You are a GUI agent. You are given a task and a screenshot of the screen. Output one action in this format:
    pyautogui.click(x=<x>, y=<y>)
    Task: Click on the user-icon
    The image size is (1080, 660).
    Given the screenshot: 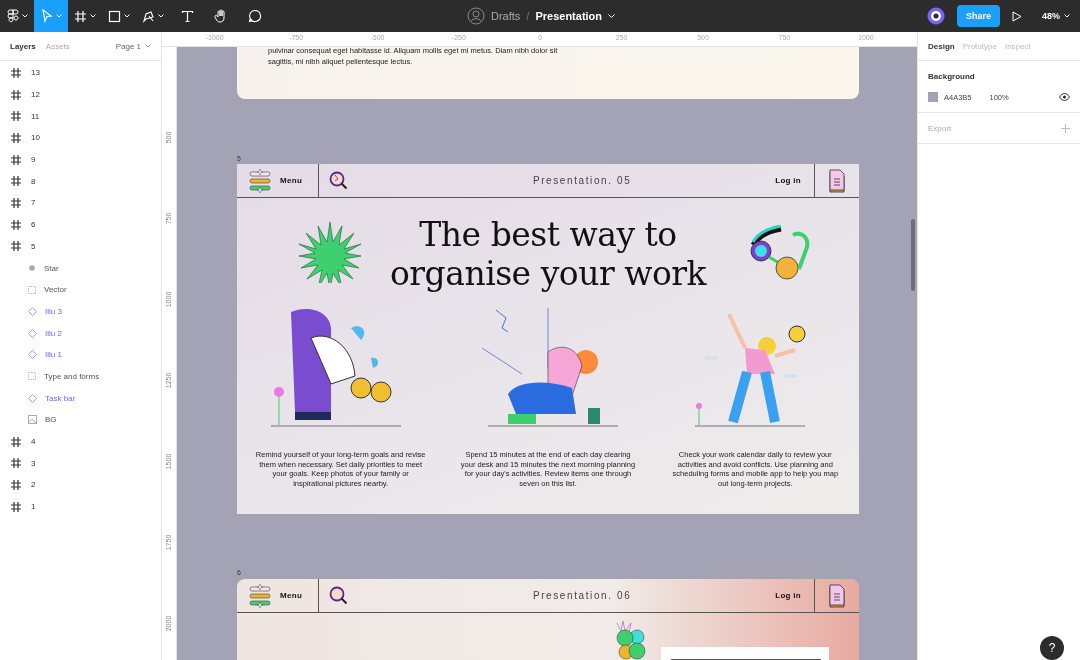 What is the action you would take?
    pyautogui.click(x=476, y=16)
    